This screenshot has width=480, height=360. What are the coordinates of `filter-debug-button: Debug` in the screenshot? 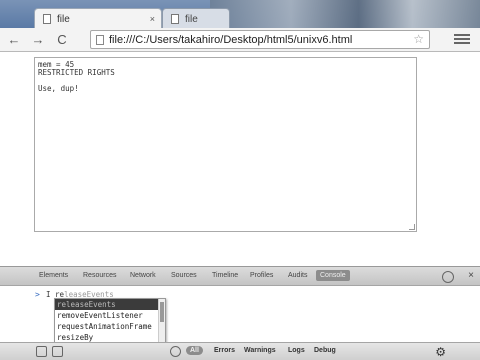 It's located at (325, 350).